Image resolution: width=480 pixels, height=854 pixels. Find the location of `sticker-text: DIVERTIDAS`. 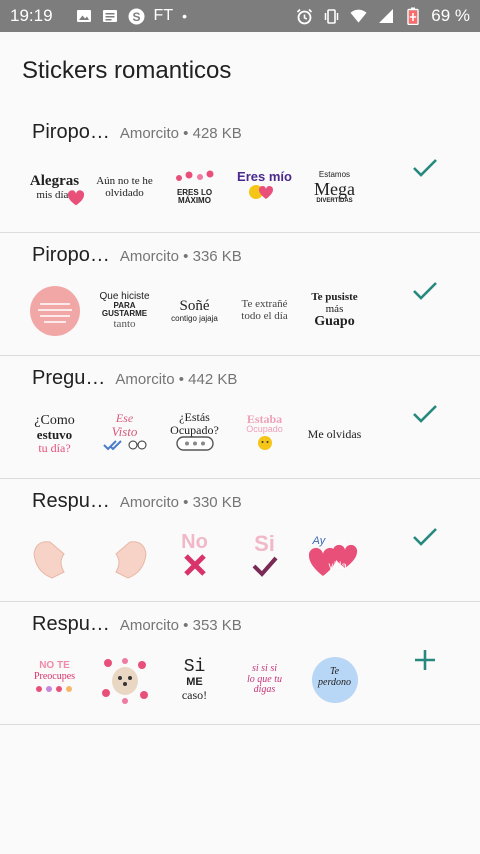

sticker-text: DIVERTIDAS is located at coordinates (334, 201).